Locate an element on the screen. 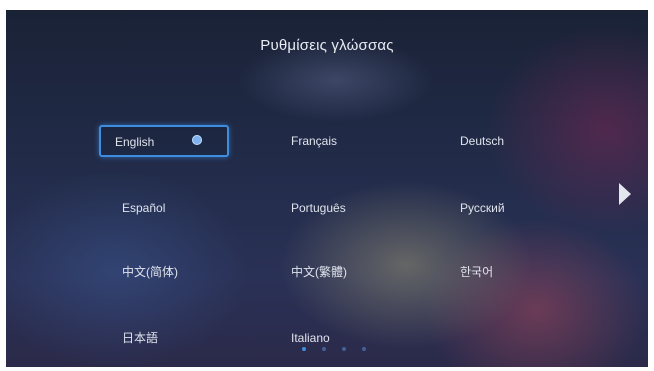 Image resolution: width=654 pixels, height=371 pixels. language-option-korean: 한국어 is located at coordinates (511, 272).